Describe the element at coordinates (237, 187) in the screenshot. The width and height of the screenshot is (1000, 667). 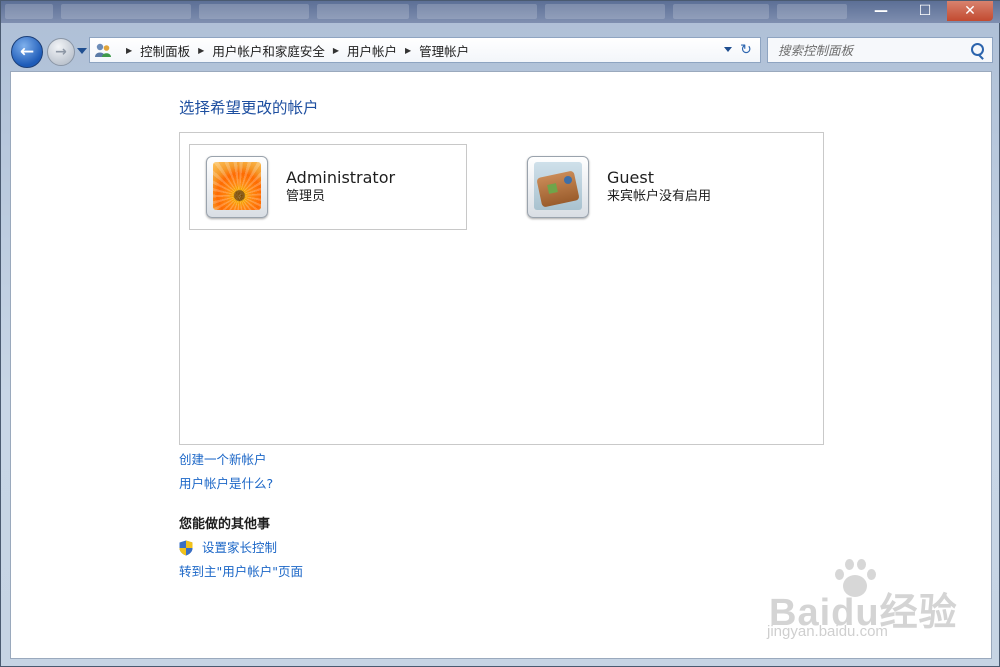
I see `flower-avatar-icon` at that location.